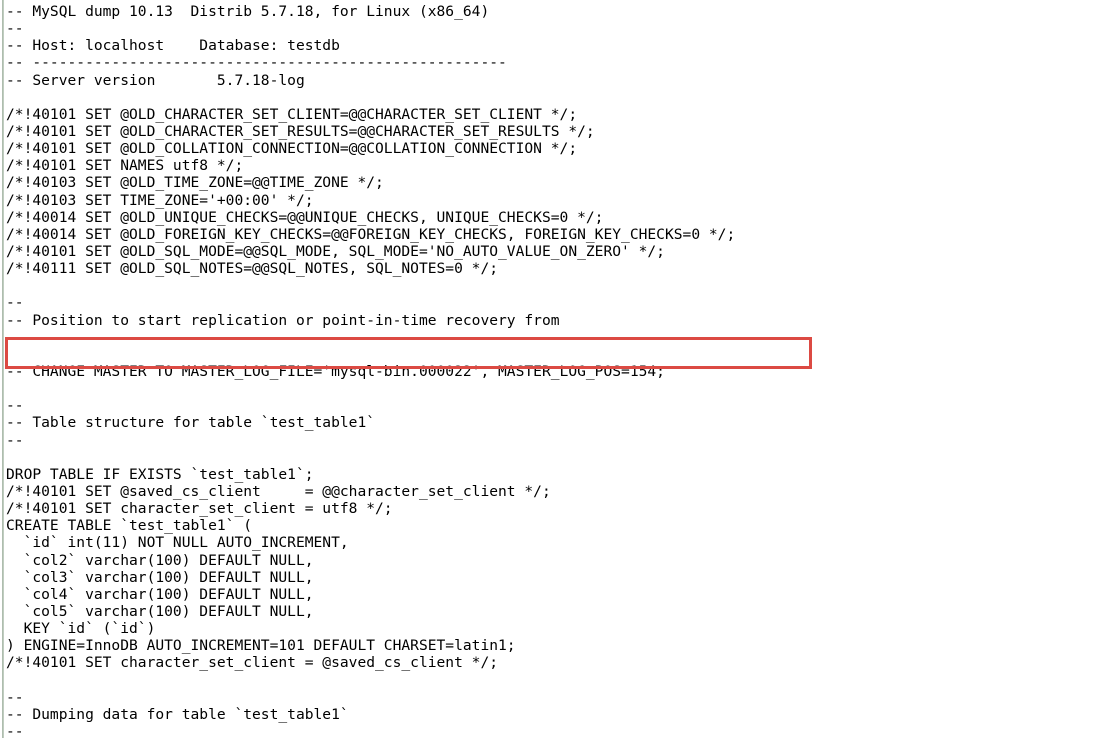  I want to click on code-line: -- Dumping data for table `test_table1`, so click(177, 714).